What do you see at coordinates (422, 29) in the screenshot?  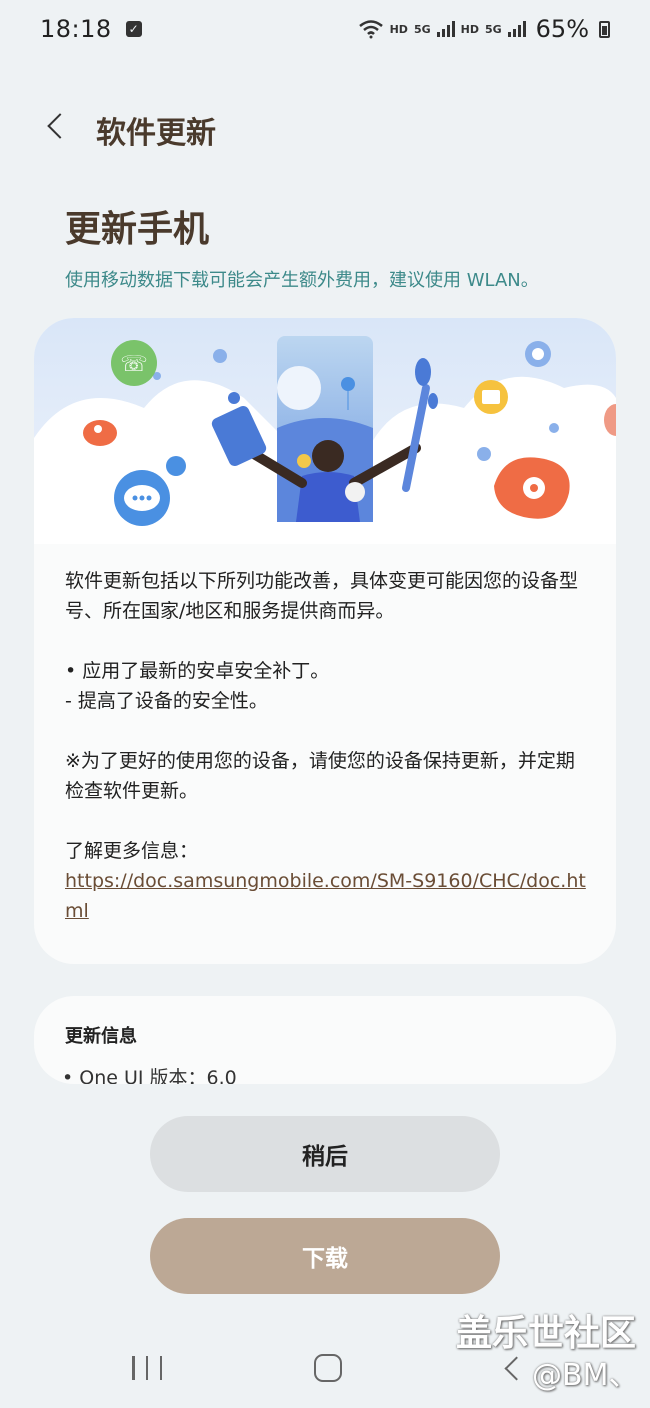 I see `5g-label-1: 5G` at bounding box center [422, 29].